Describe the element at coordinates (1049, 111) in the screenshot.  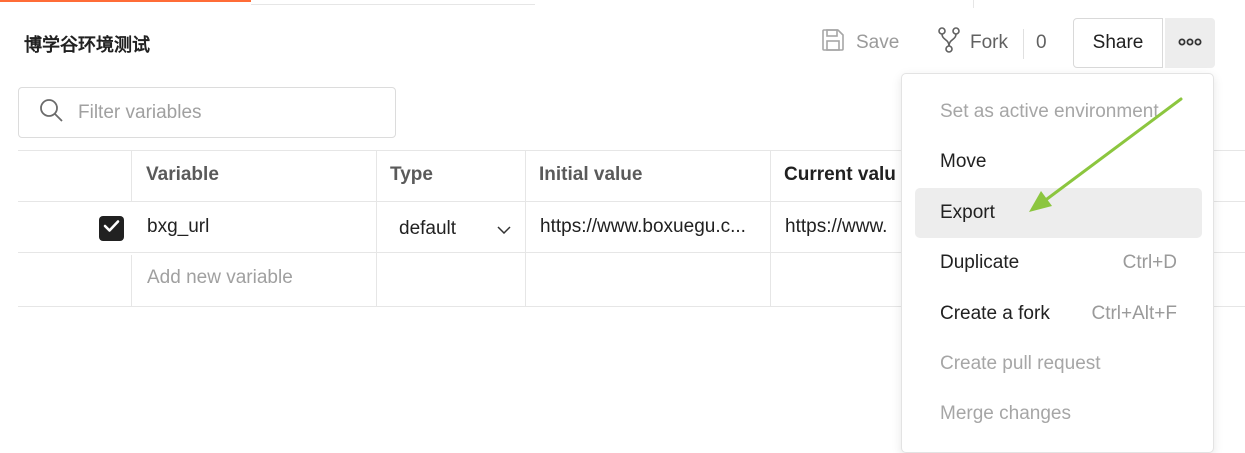
I see `menu-item-label: Set as active environment` at that location.